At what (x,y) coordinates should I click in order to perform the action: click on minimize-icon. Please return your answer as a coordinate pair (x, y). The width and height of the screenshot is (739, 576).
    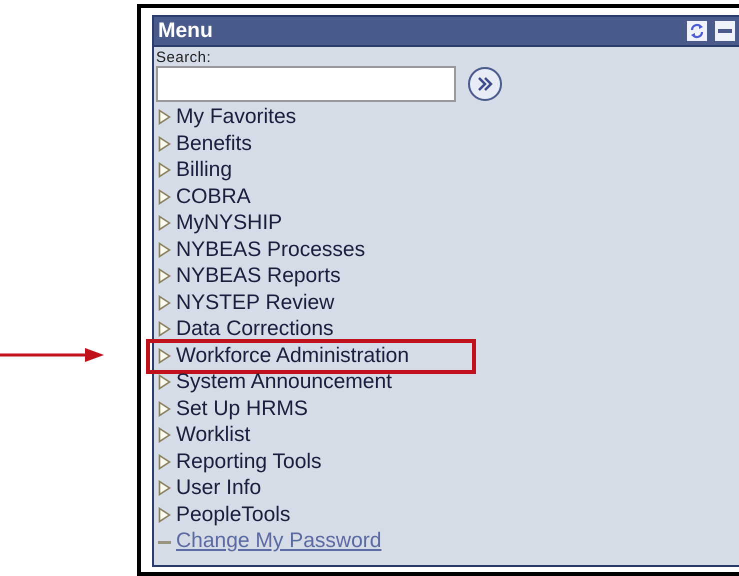
    Looking at the image, I should click on (725, 31).